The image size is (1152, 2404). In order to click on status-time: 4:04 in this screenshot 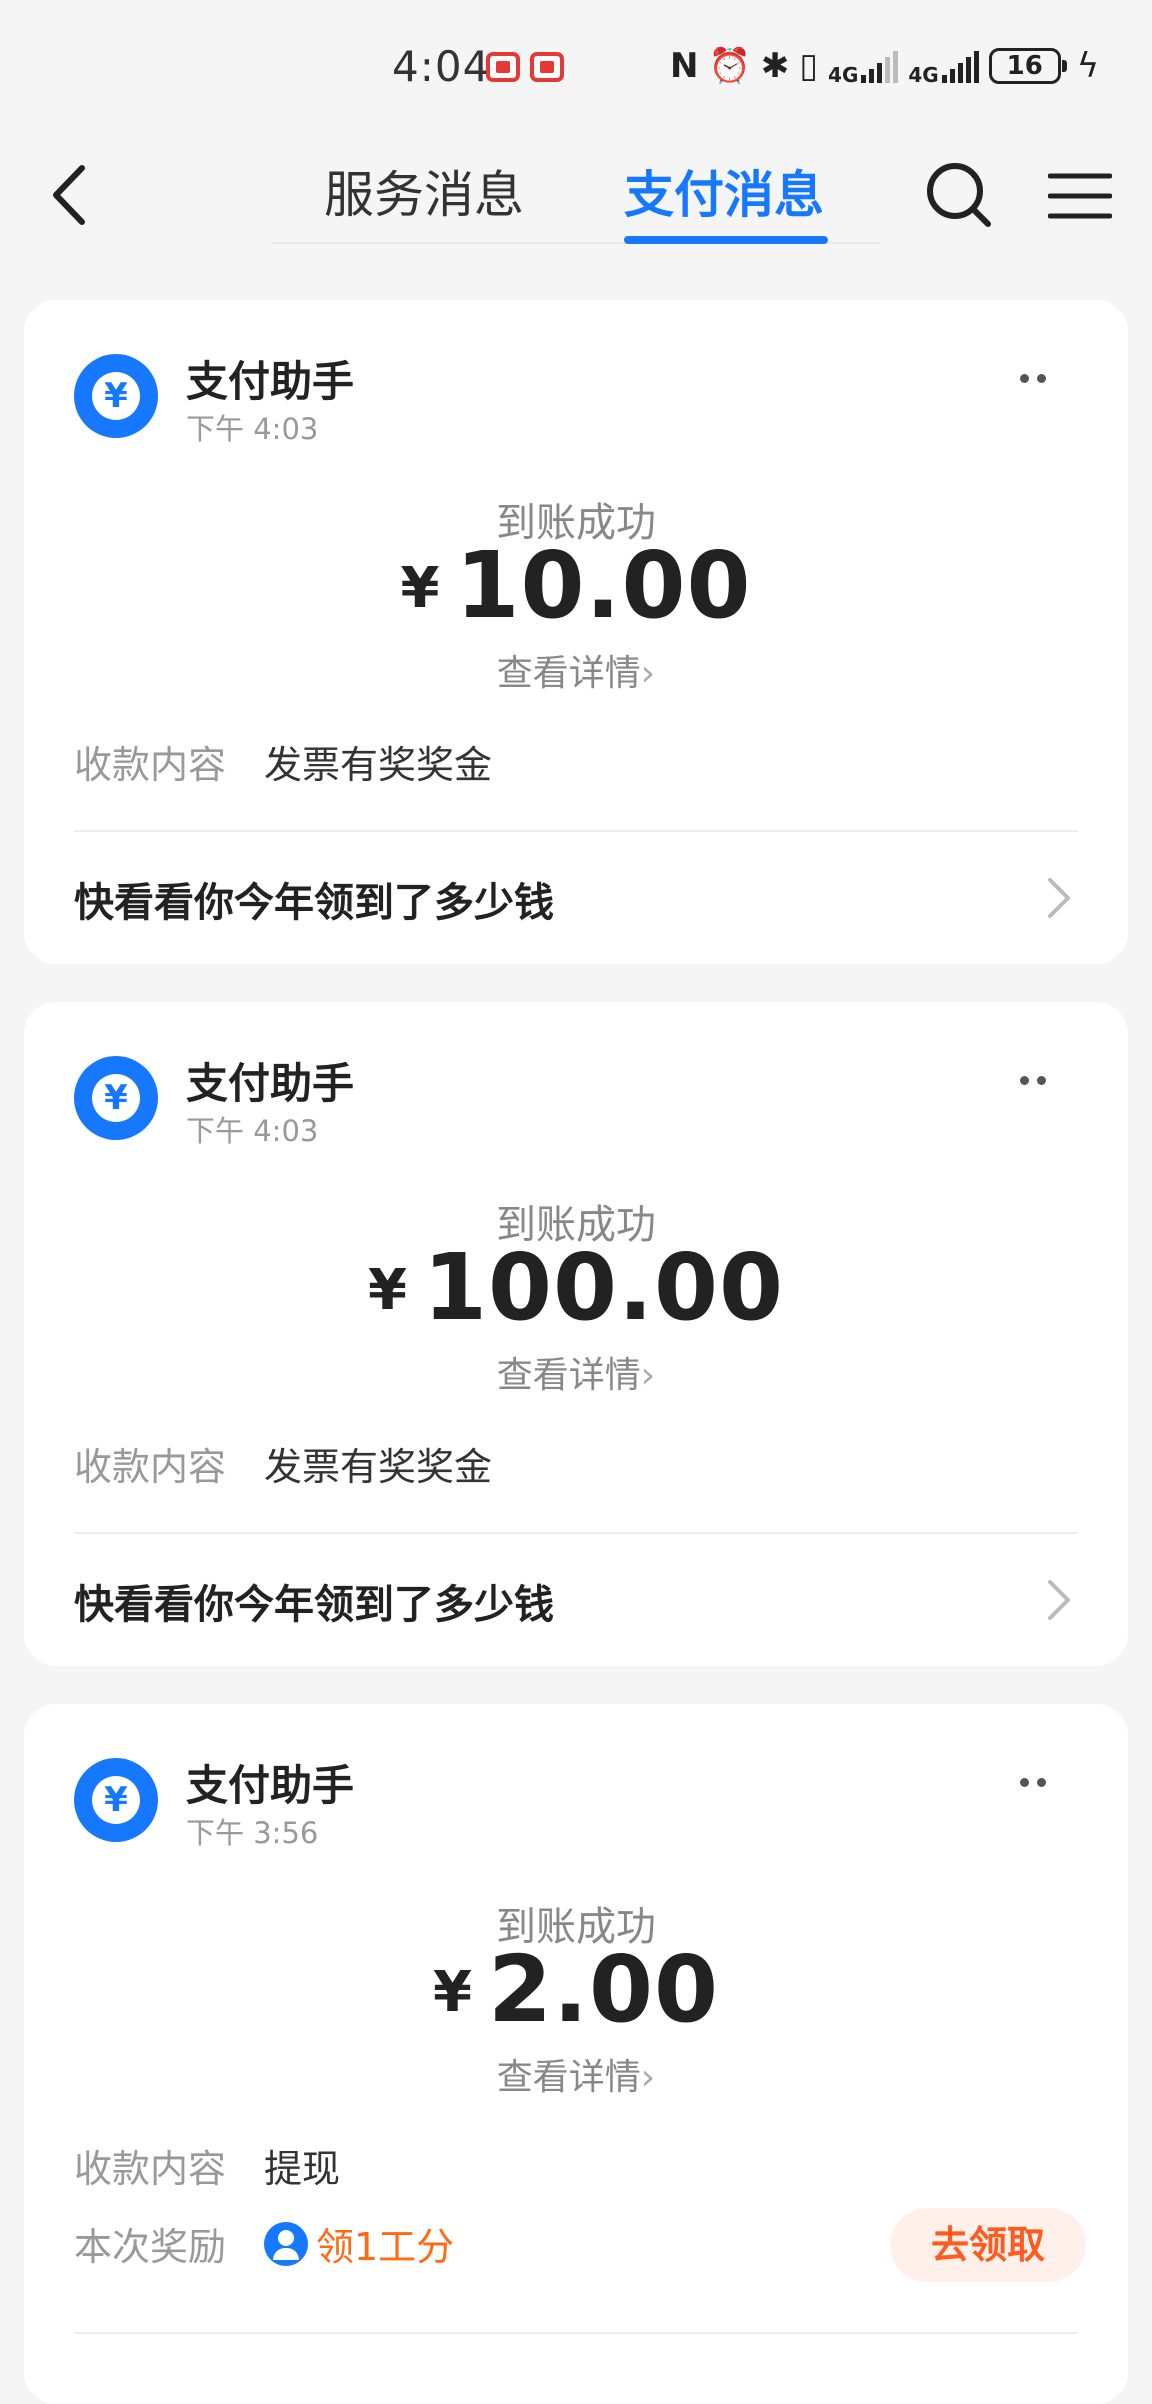, I will do `click(441, 66)`.